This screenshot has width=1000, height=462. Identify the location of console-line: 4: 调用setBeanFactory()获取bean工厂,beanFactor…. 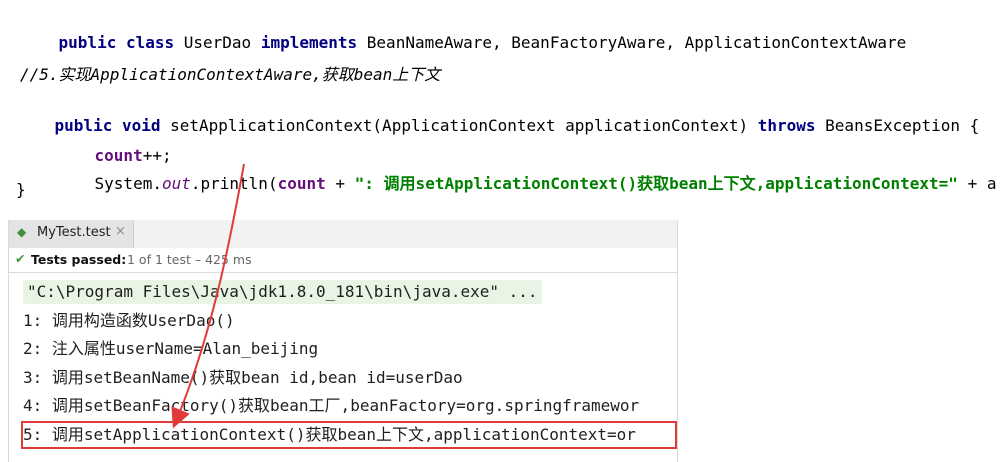
(331, 405).